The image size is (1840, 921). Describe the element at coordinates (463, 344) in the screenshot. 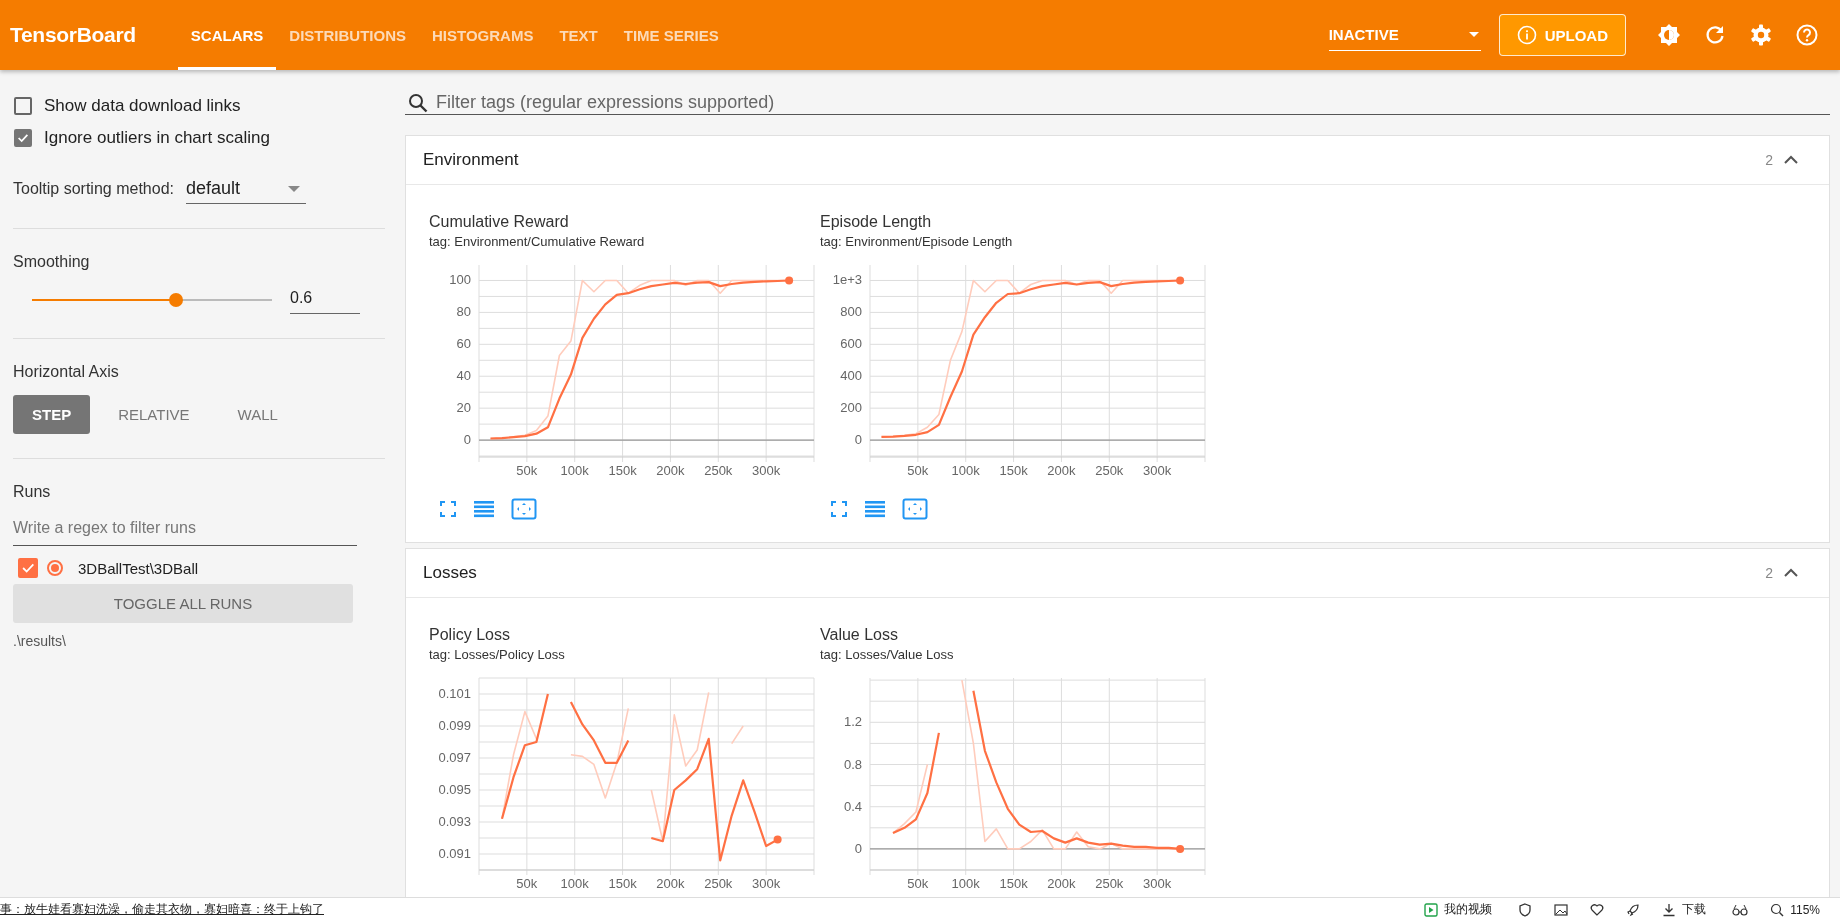

I see `y-tick-label: 60` at that location.